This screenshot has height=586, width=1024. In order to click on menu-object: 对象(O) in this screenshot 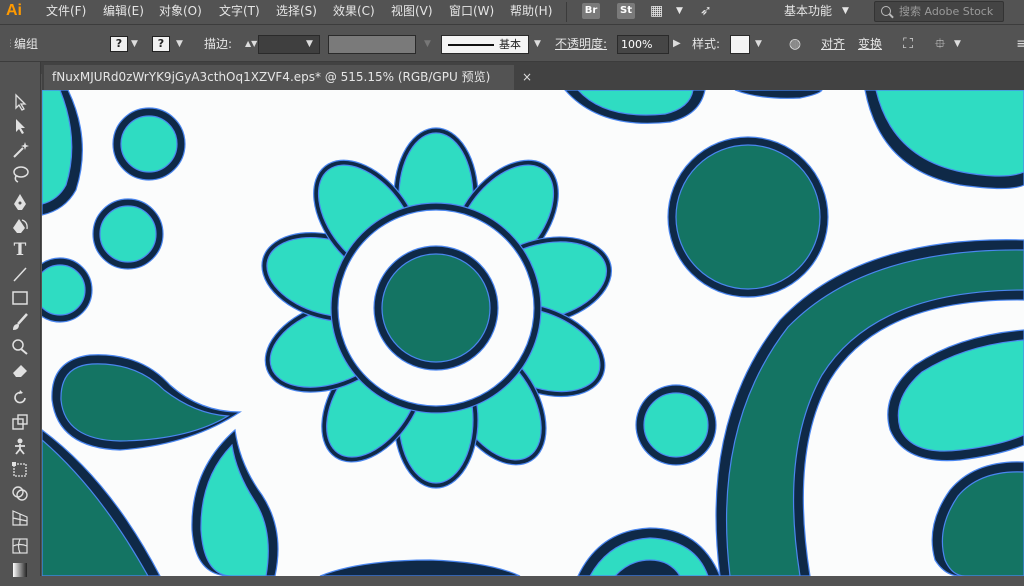, I will do `click(180, 11)`.